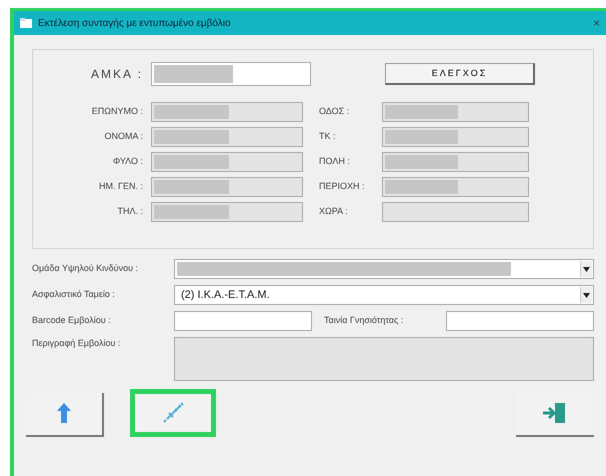 The height and width of the screenshot is (476, 606). What do you see at coordinates (64, 414) in the screenshot?
I see `upload-arrow-icon` at bounding box center [64, 414].